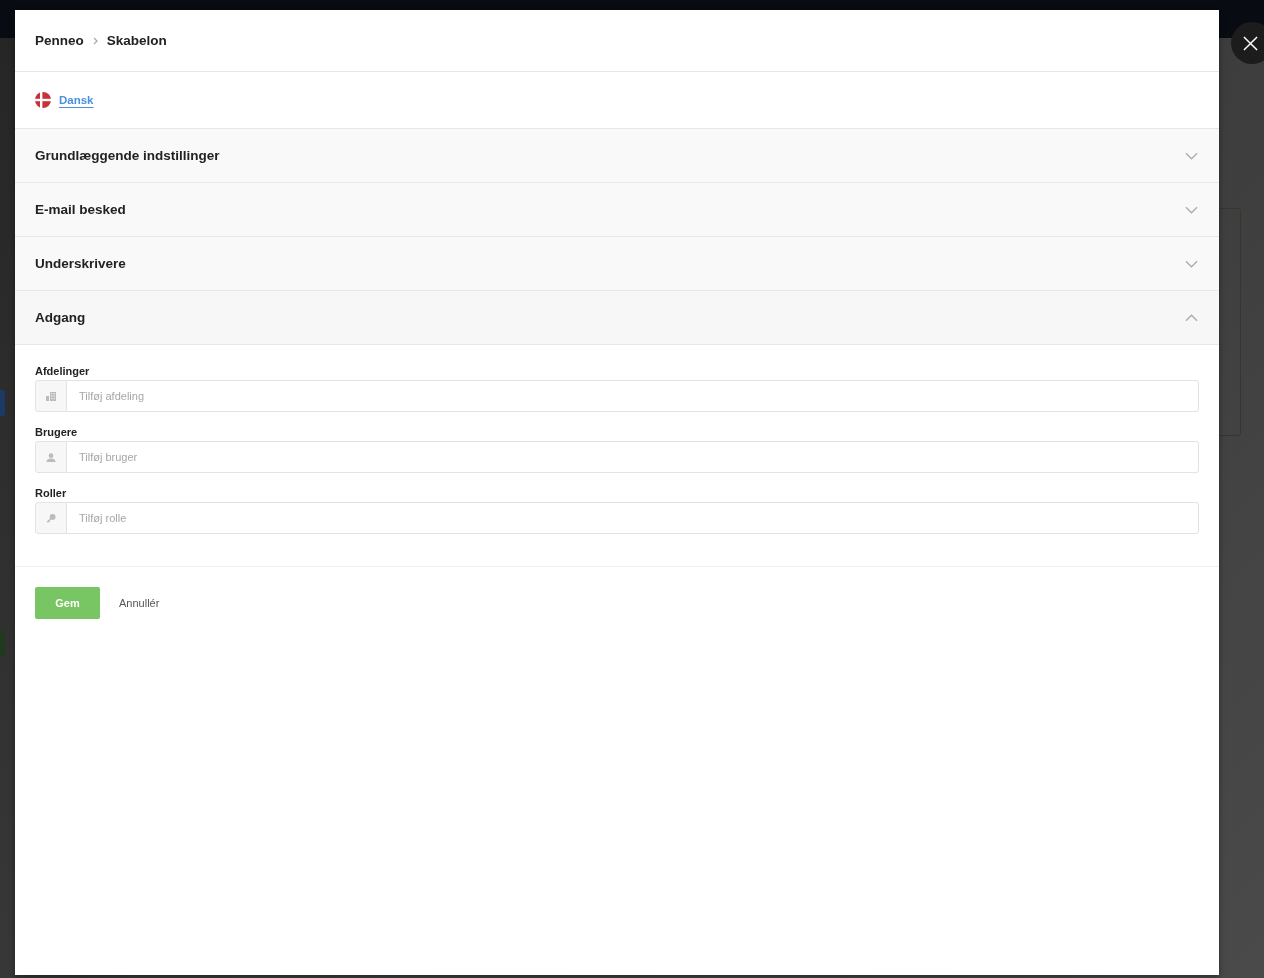 This screenshot has height=978, width=1264. I want to click on field-label: Afdelinger, so click(63, 371).